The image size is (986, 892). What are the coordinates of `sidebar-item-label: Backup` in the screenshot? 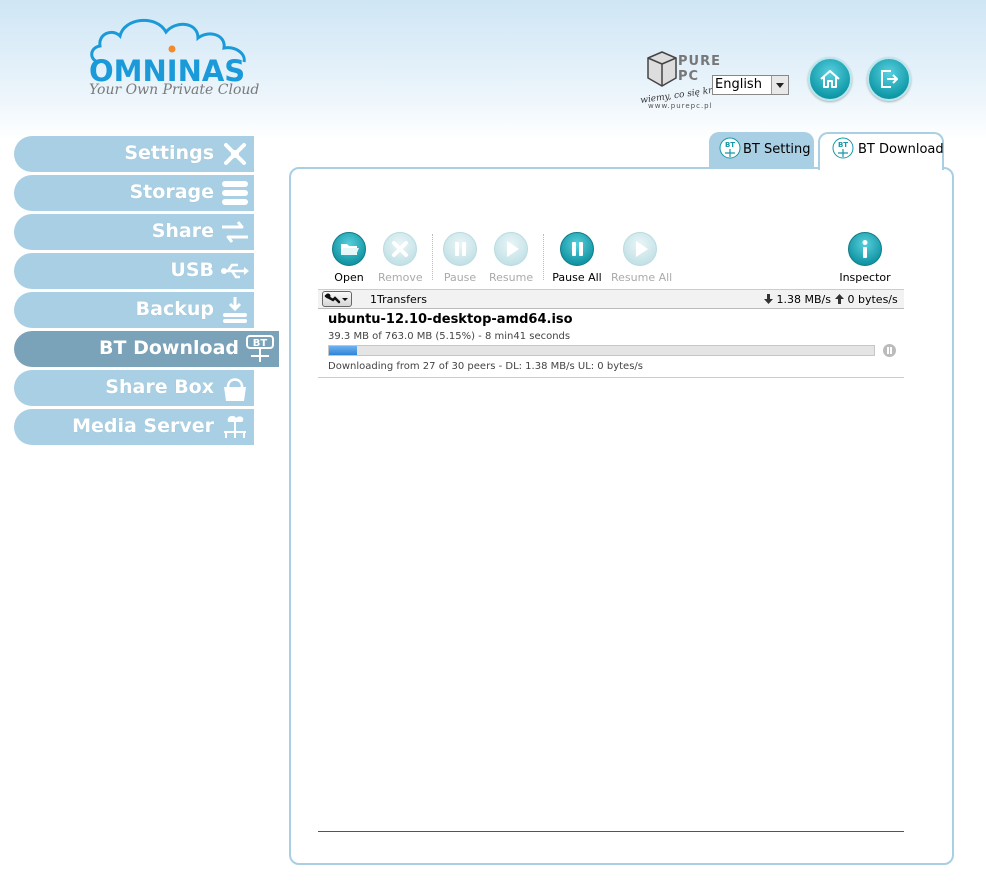 It's located at (174, 309).